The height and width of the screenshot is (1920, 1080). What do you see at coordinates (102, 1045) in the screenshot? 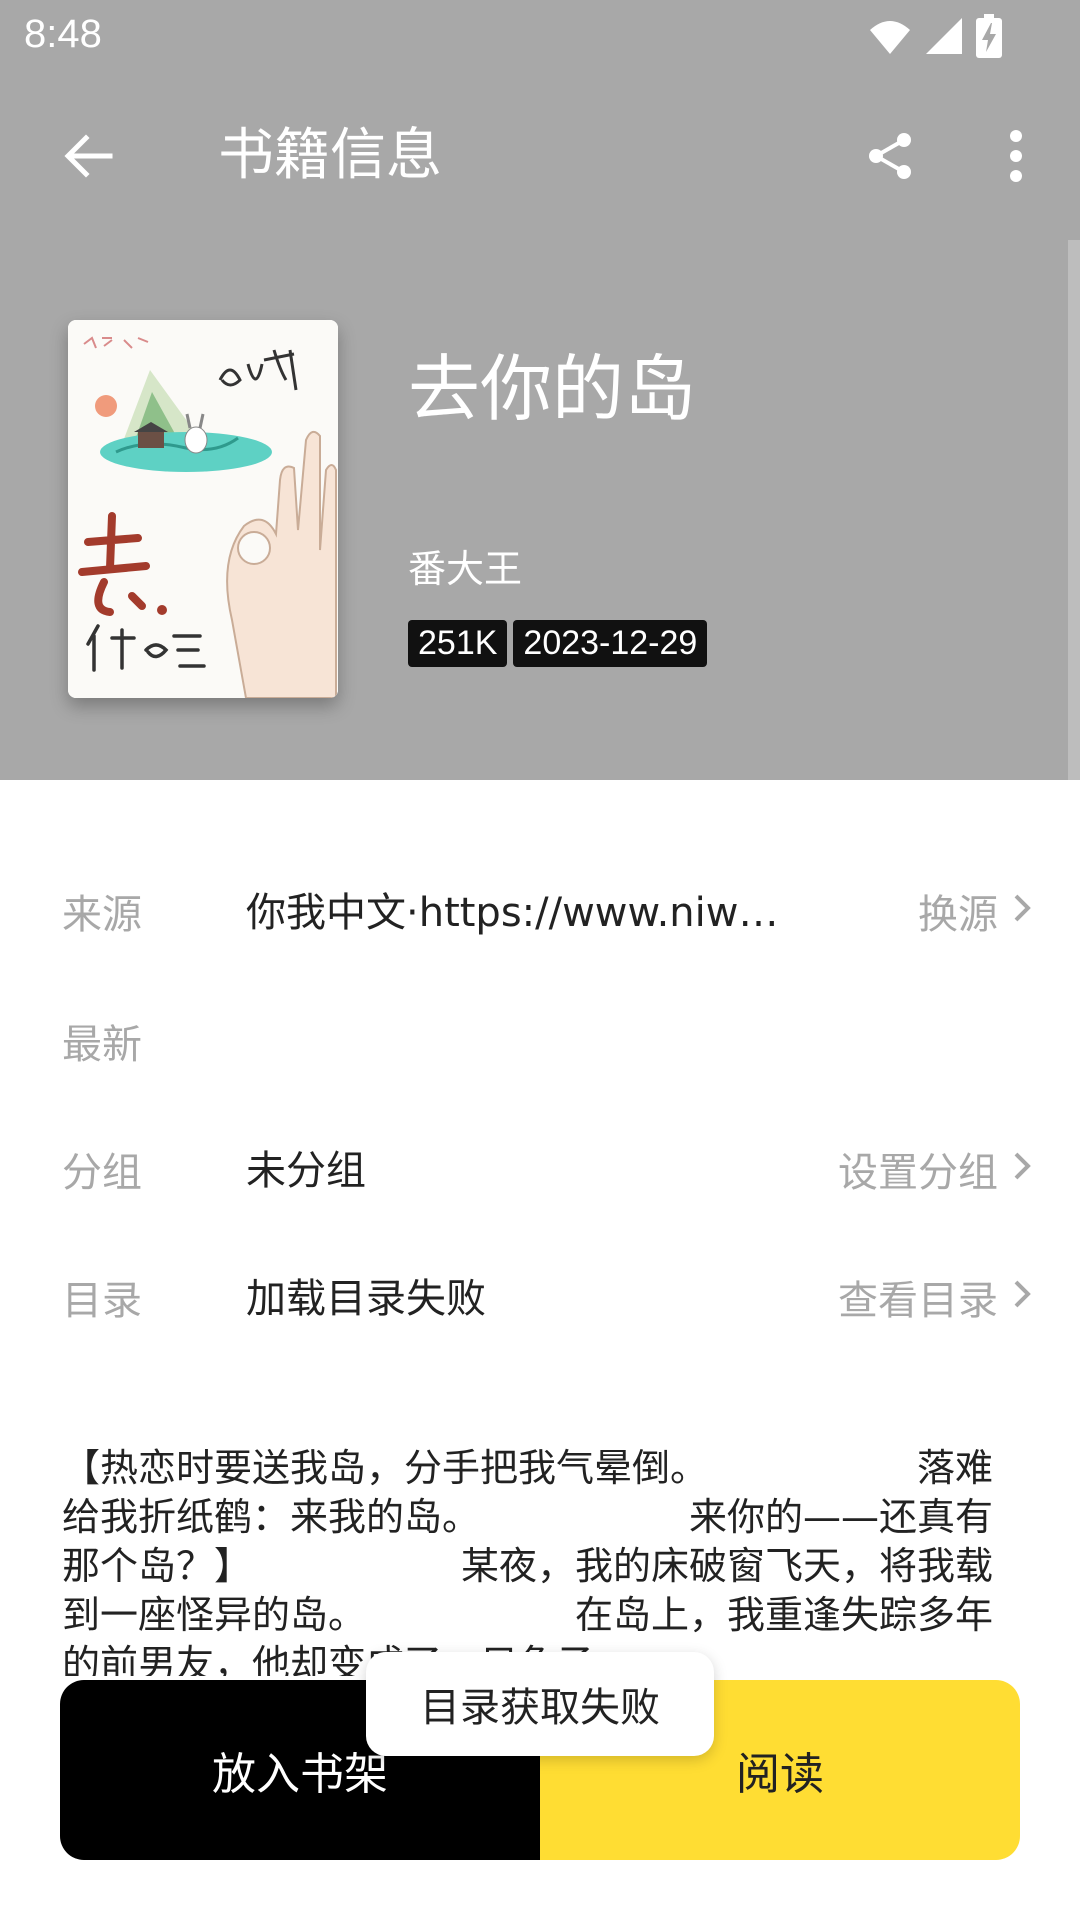
I see `latest-label: 最新` at bounding box center [102, 1045].